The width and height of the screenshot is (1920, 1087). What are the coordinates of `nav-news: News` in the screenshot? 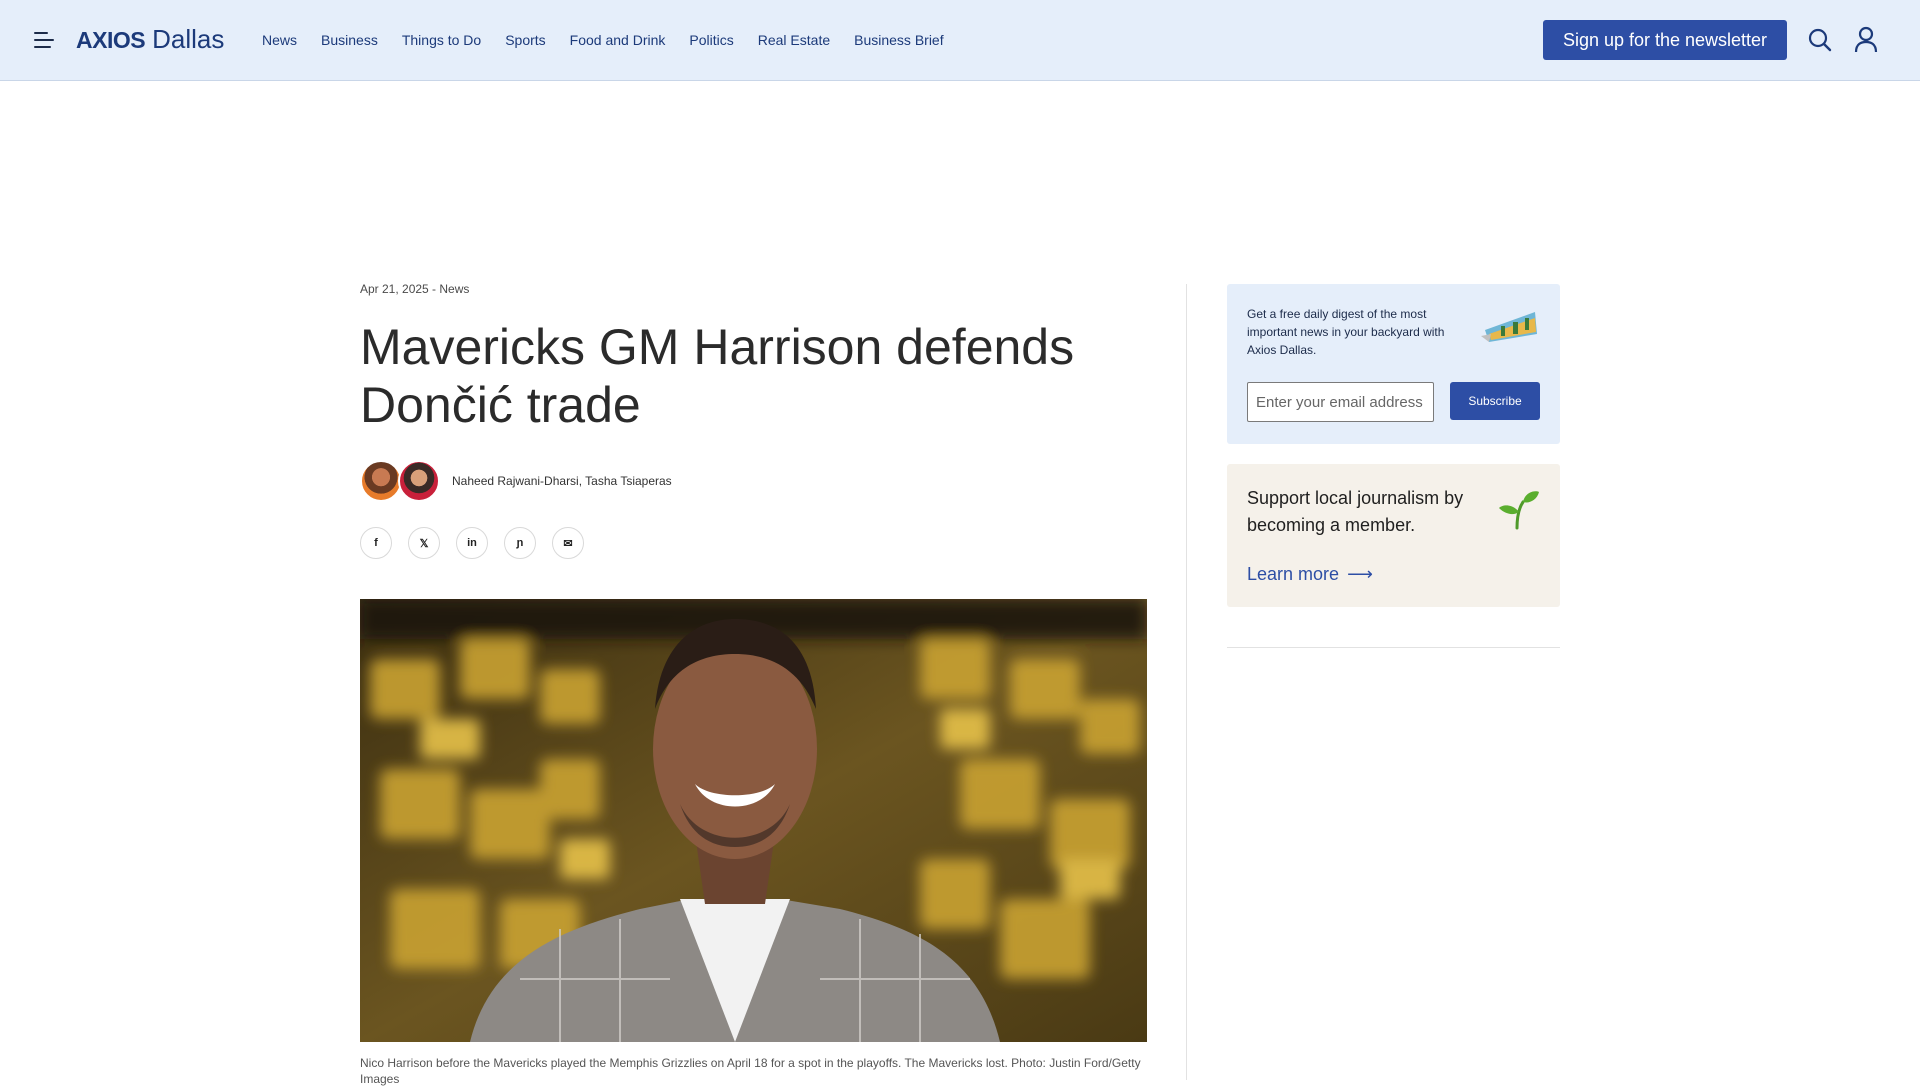 It's located at (279, 40).